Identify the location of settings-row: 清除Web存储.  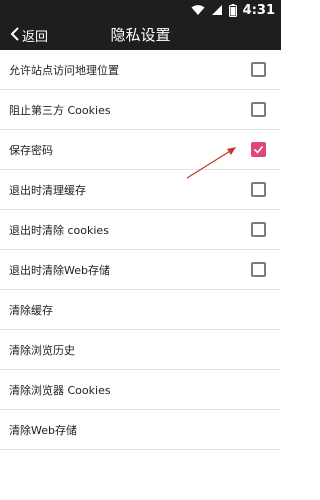
(140, 430).